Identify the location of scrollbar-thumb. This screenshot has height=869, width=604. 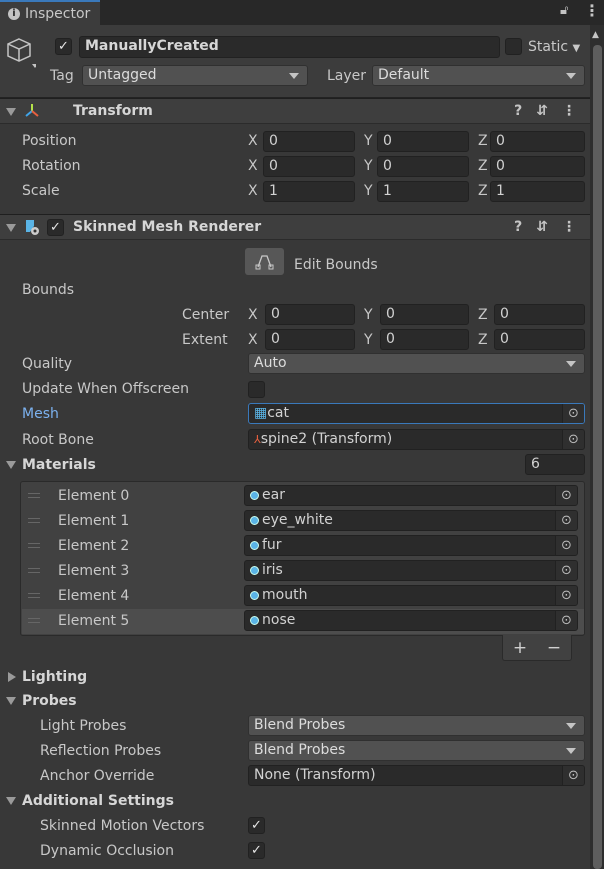
(597, 457).